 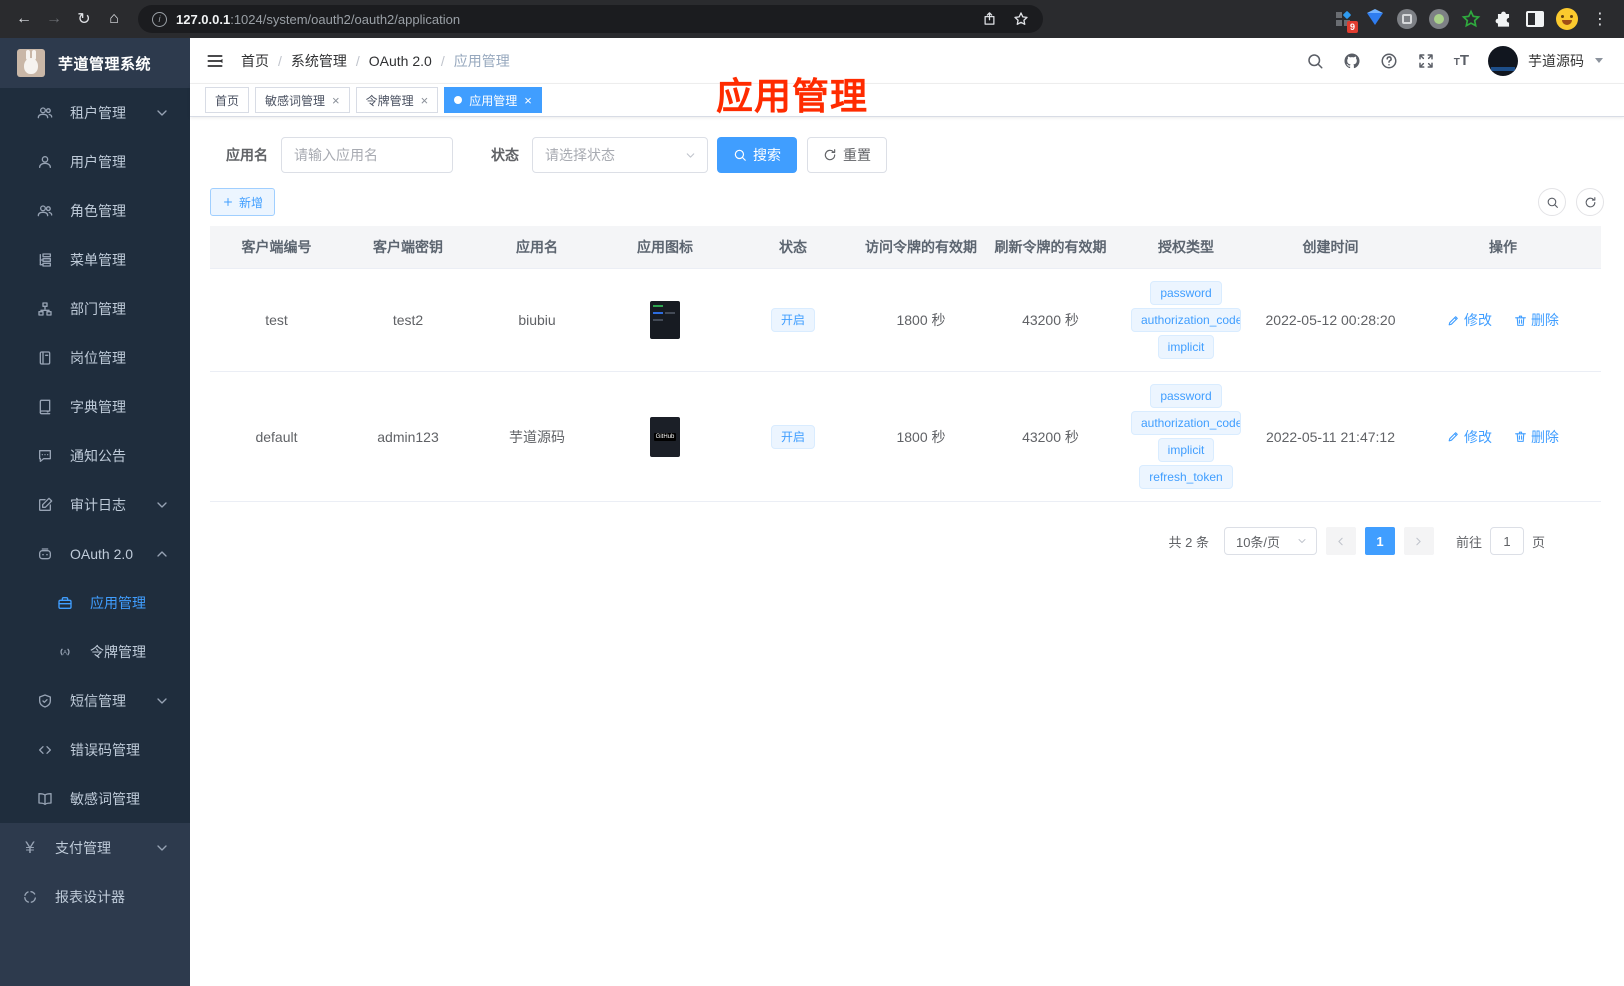 I want to click on edit-square-icon, so click(x=45, y=505).